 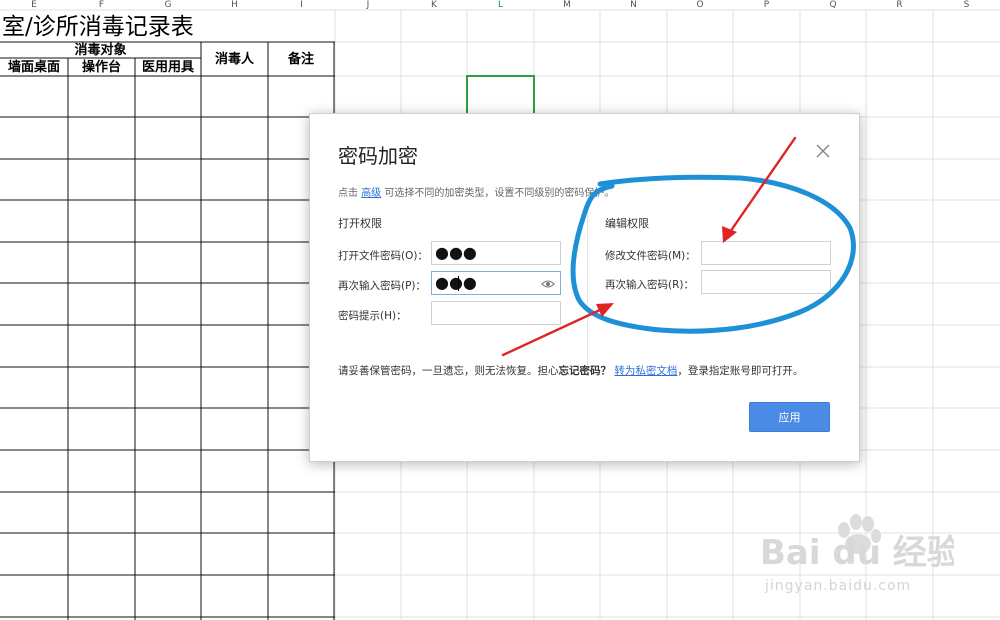 I want to click on modify-password-label: 修改文件密码(M)：, so click(x=650, y=256).